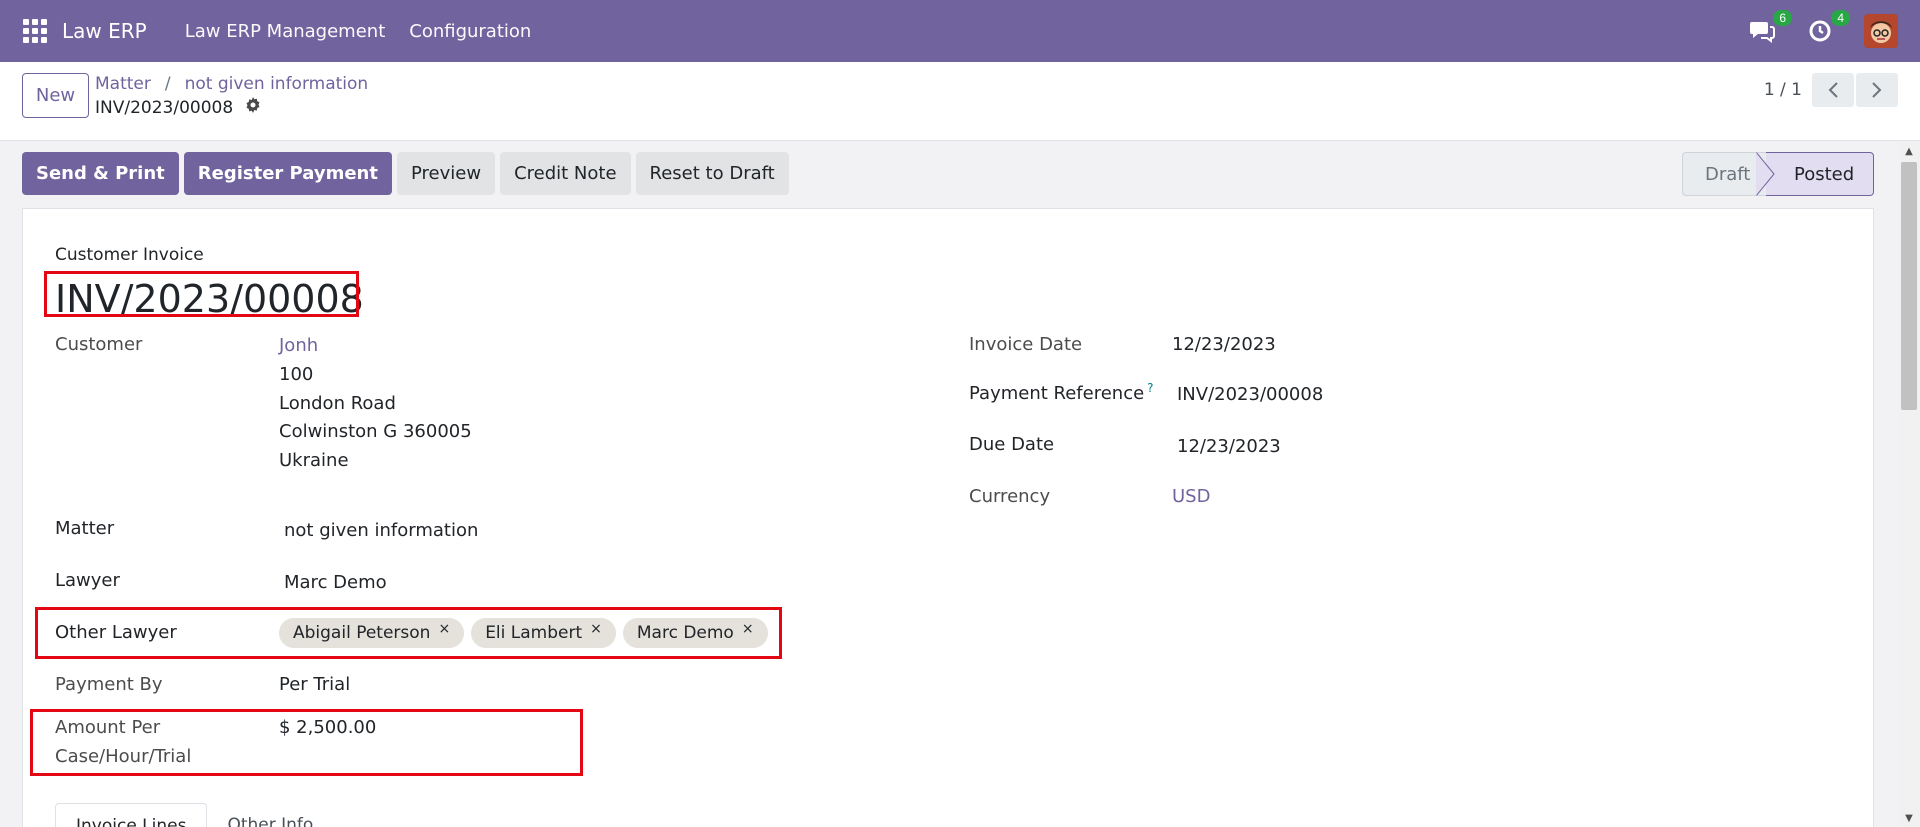 The width and height of the screenshot is (1920, 827). Describe the element at coordinates (362, 633) in the screenshot. I see `tag-label: Abigail Peterson` at that location.